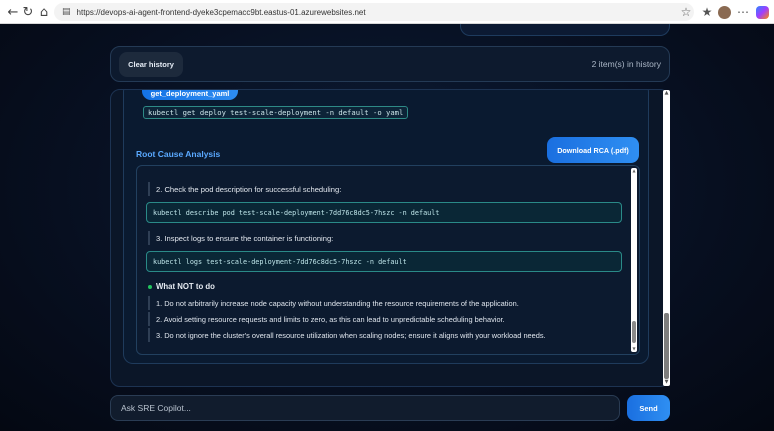  I want to click on rca-title: Root Cause Analysis, so click(178, 154).